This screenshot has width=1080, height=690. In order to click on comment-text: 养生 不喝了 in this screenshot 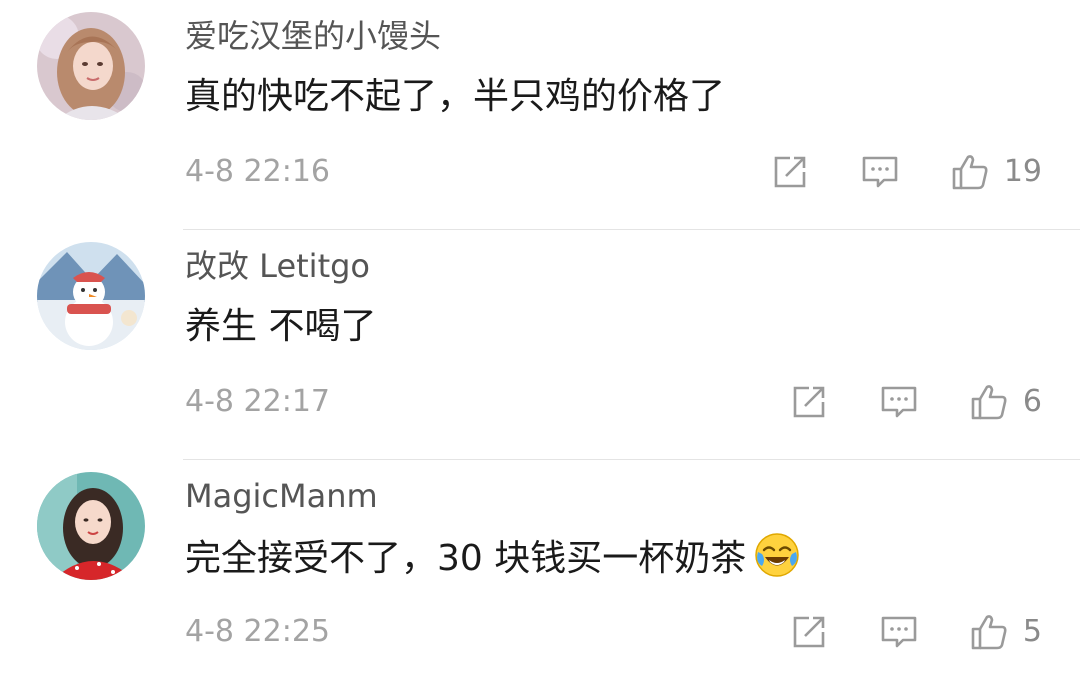, I will do `click(281, 326)`.